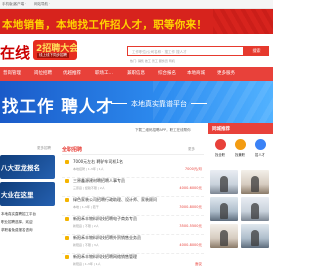 This screenshot has height=269, width=320. What do you see at coordinates (58, 106) in the screenshot?
I see `hero-title: 找工作 聘人才` at bounding box center [58, 106].